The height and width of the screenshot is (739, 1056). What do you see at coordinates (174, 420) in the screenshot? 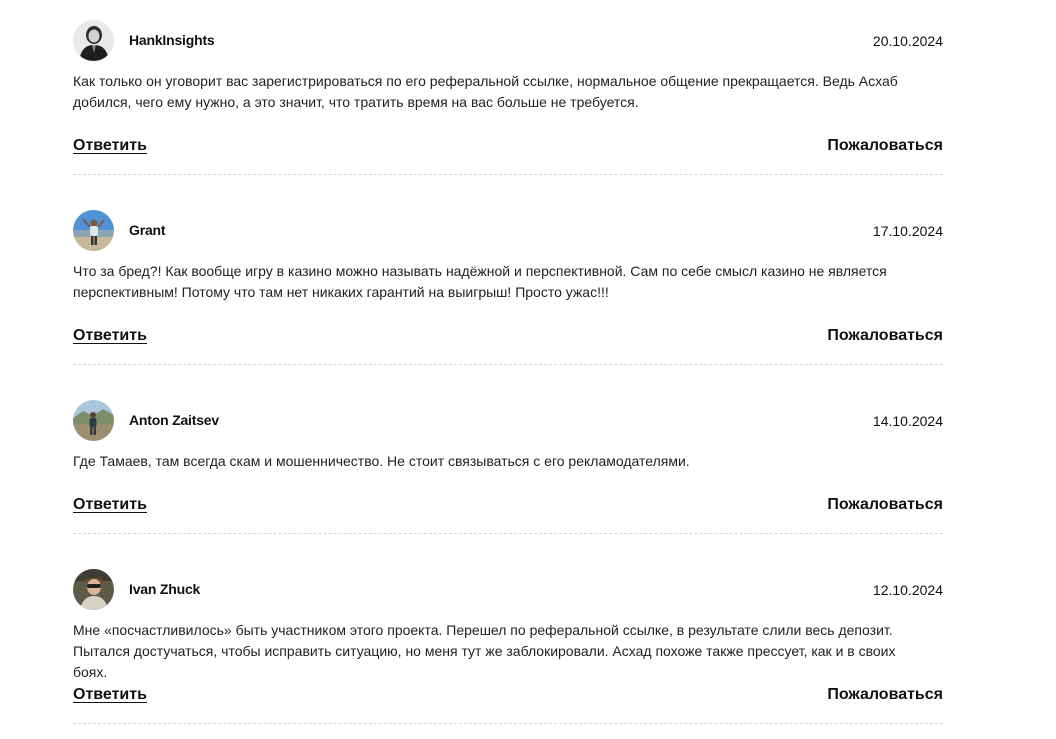
I see `comment-author: Anton Zaitsev` at bounding box center [174, 420].